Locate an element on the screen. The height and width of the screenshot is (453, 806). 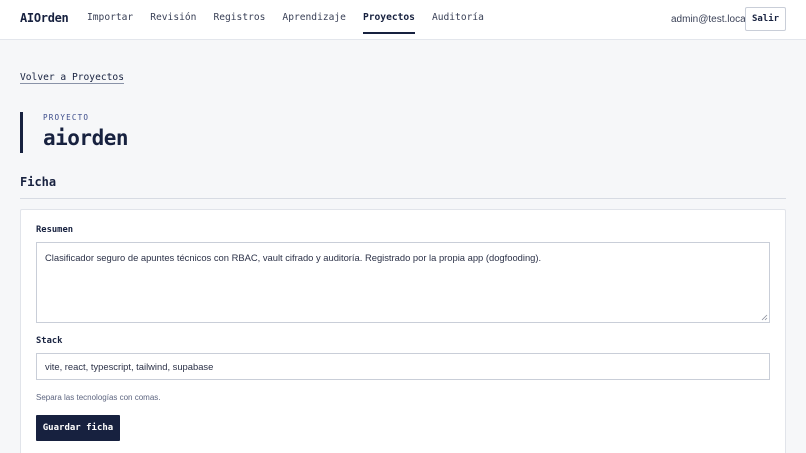
nav-item-registros: Registros is located at coordinates (239, 20).